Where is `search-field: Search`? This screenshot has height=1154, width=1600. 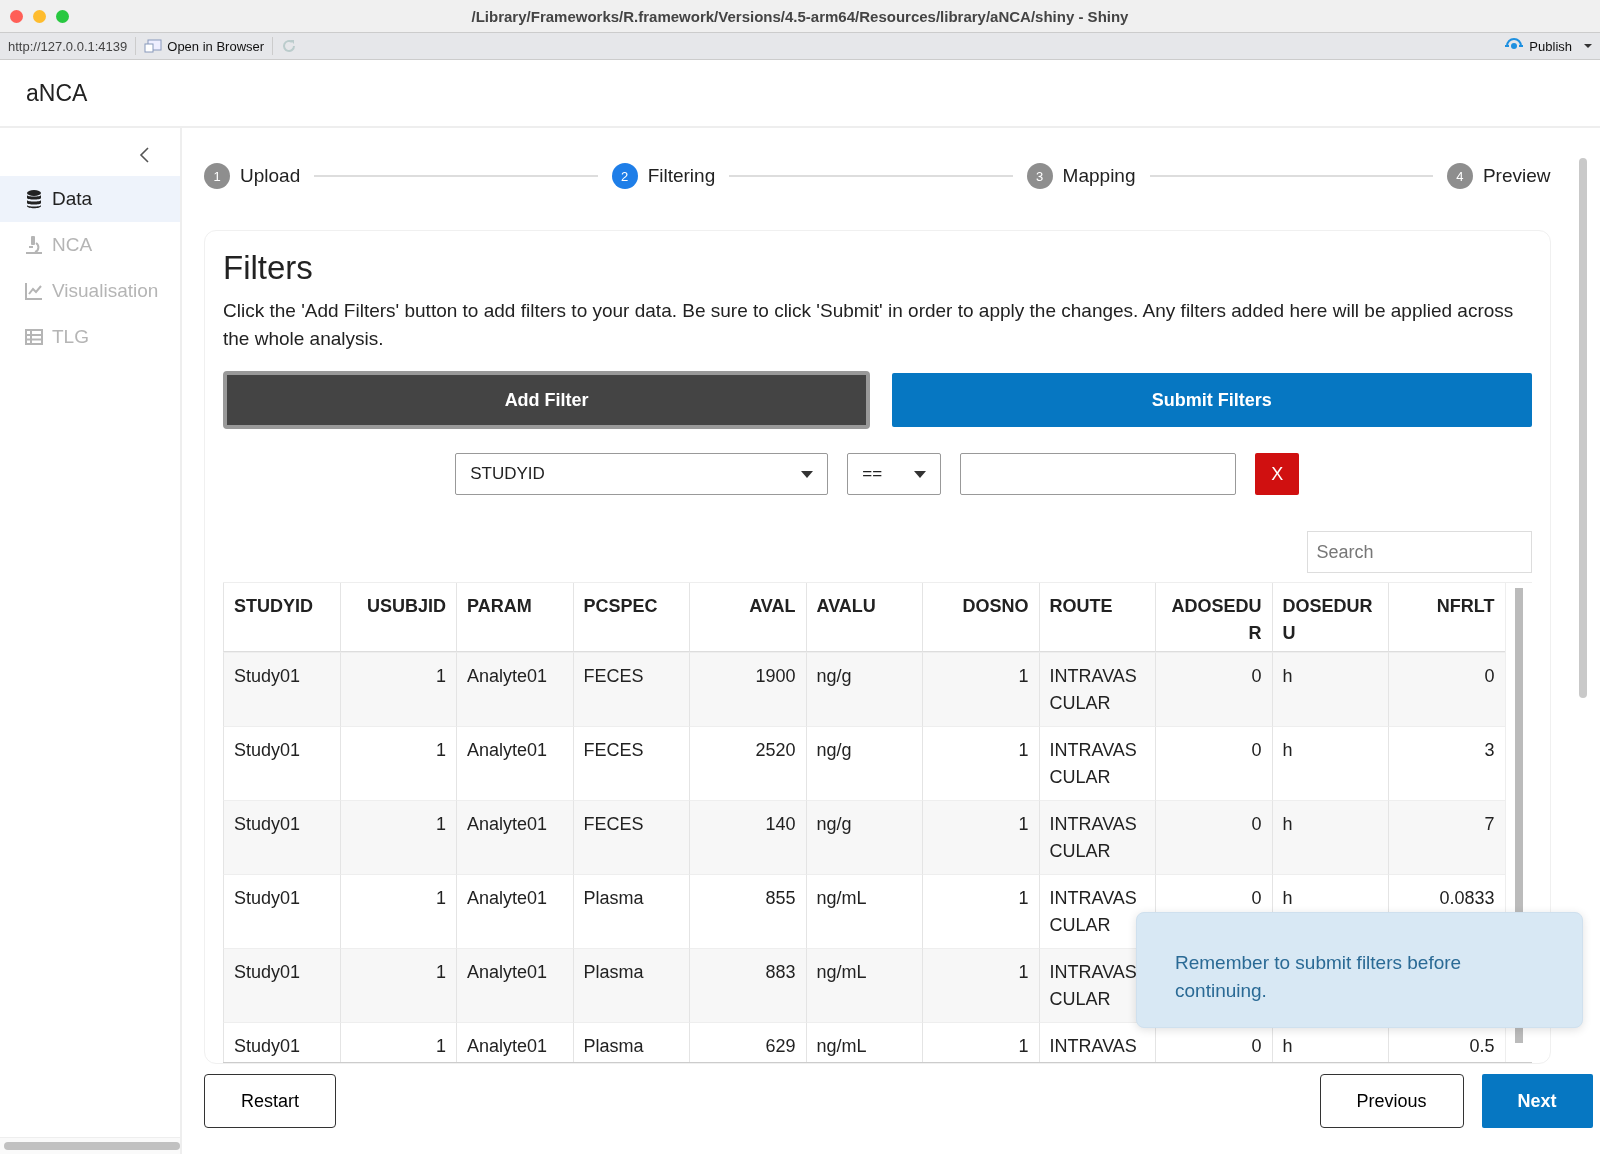
search-field: Search is located at coordinates (1419, 552).